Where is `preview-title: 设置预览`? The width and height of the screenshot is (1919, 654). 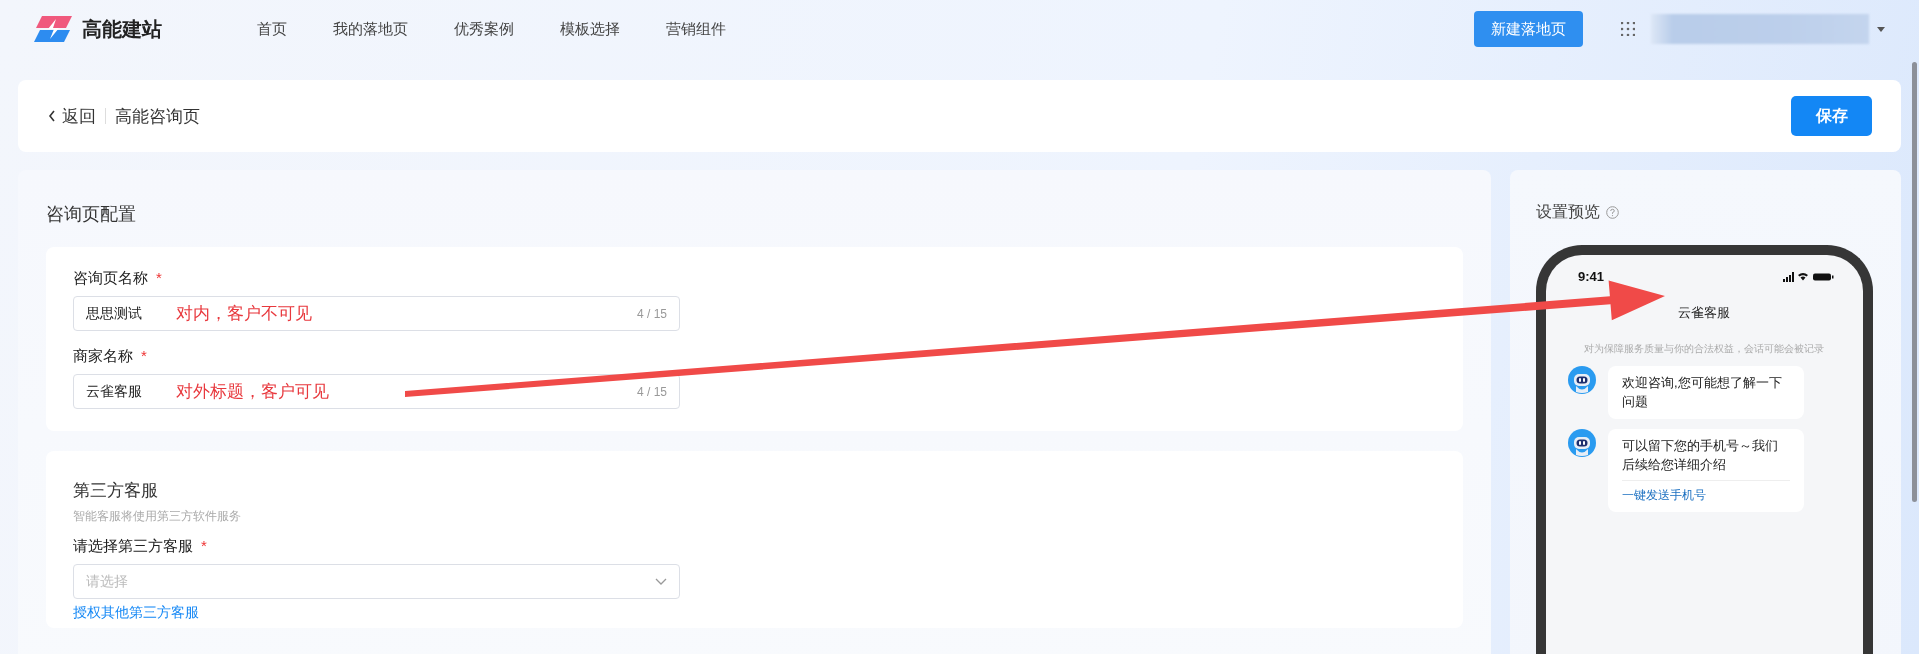
preview-title: 设置预览 is located at coordinates (1568, 212).